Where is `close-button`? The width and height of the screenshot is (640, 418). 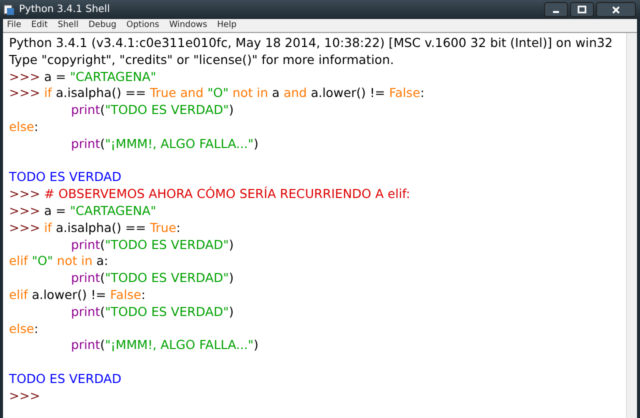
close-button is located at coordinates (616, 9).